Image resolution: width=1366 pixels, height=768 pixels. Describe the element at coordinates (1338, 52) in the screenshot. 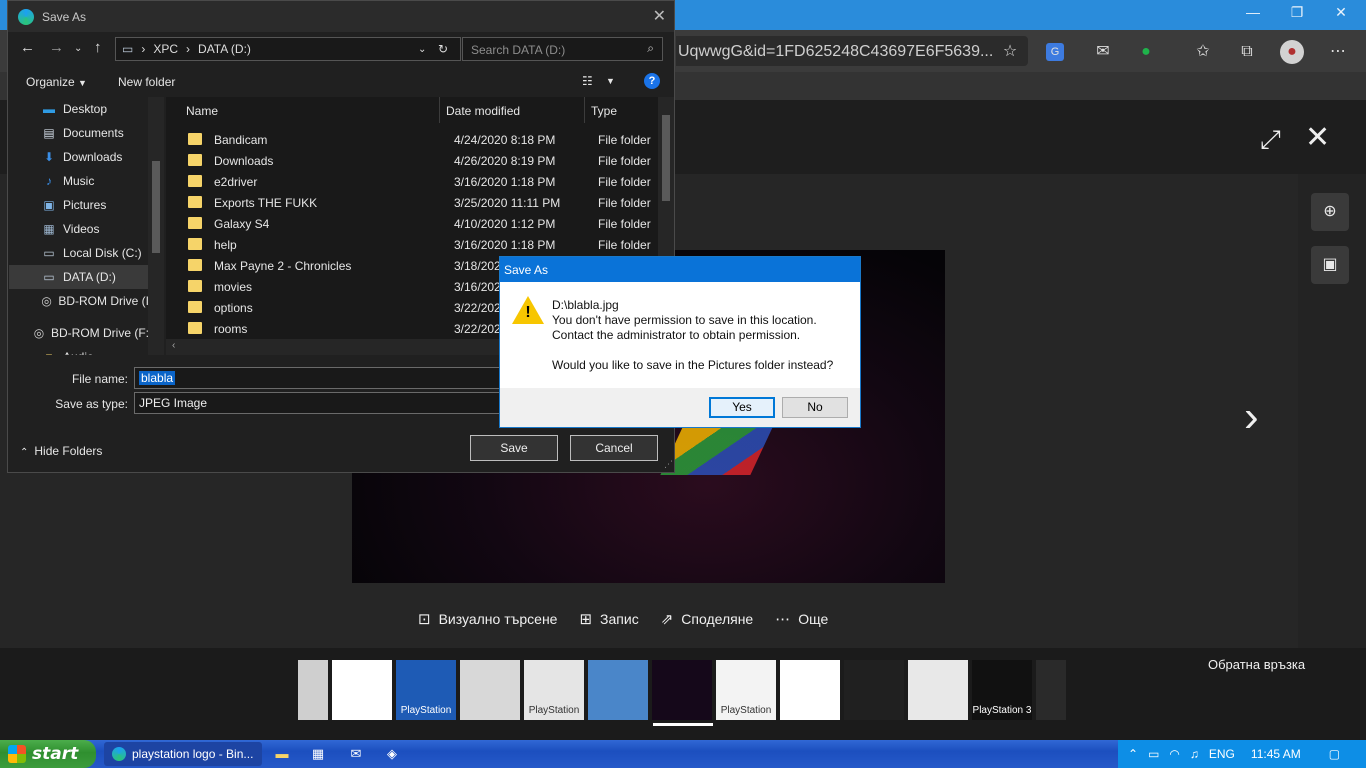

I see `settings-more-icon: ⋯` at that location.